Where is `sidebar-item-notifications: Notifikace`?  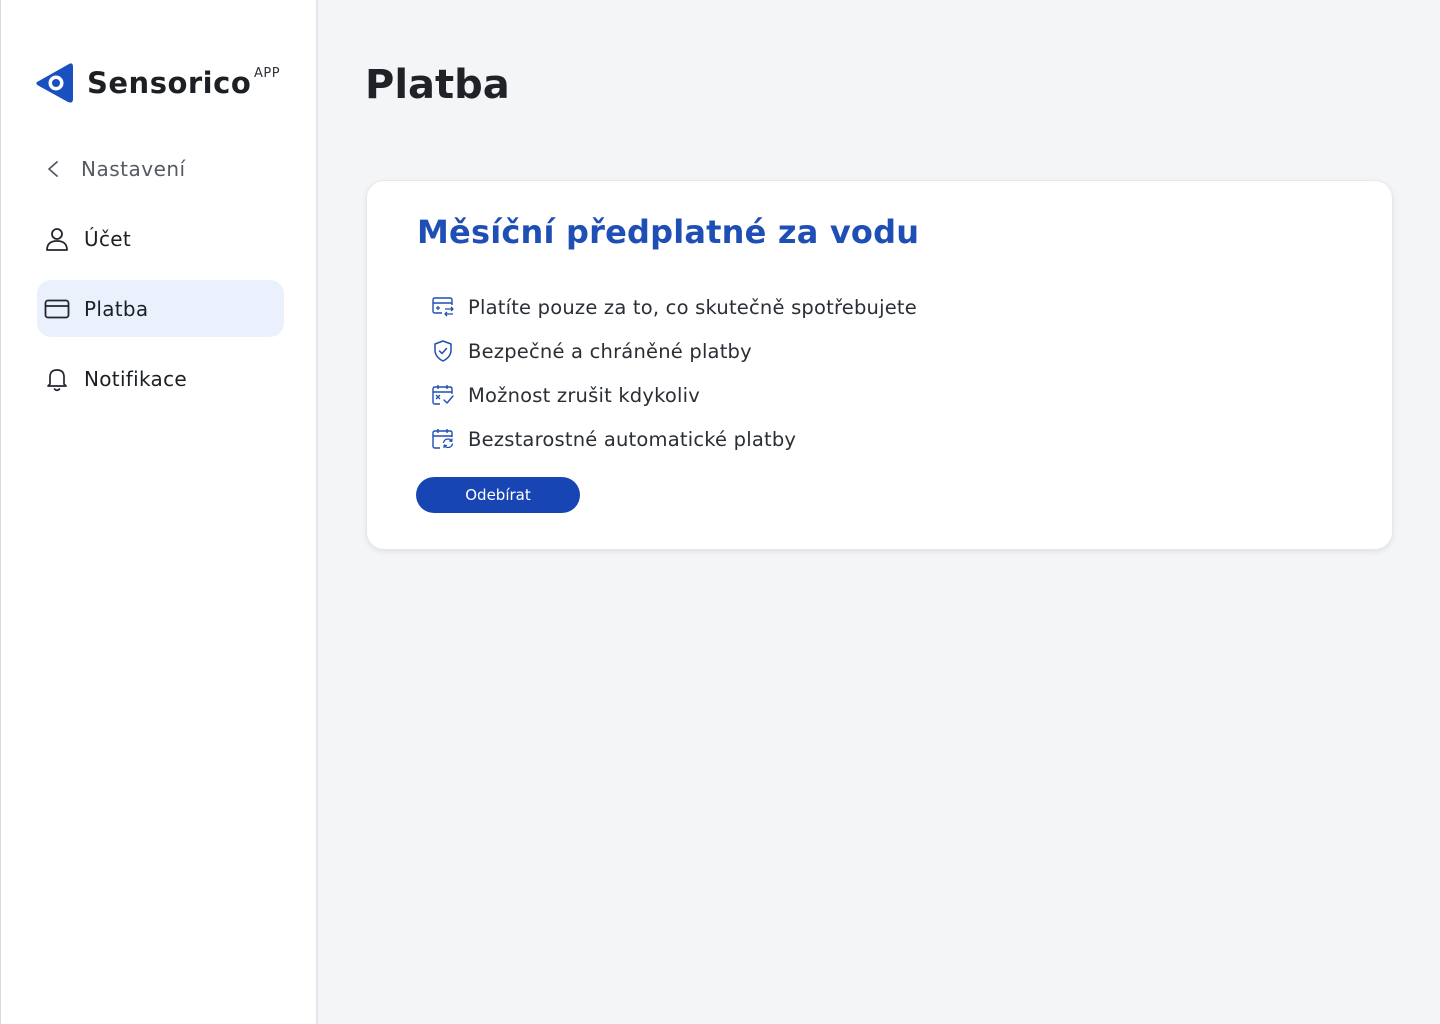
sidebar-item-notifications: Notifikace is located at coordinates (160, 378).